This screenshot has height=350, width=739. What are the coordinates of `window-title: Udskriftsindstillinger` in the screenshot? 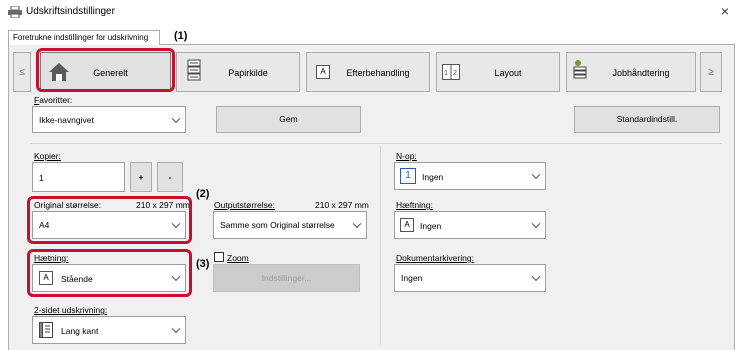 It's located at (70, 11).